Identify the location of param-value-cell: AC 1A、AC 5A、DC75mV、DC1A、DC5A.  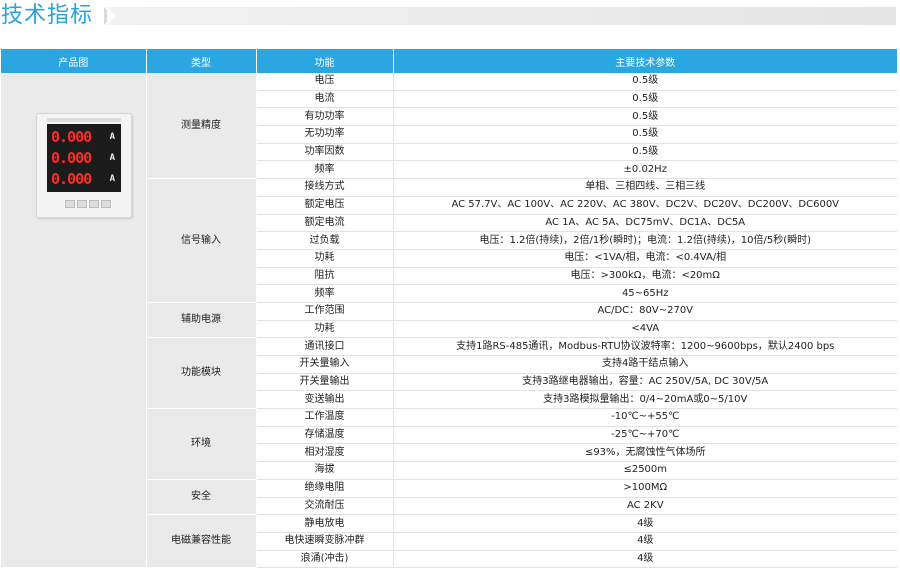
(645, 223).